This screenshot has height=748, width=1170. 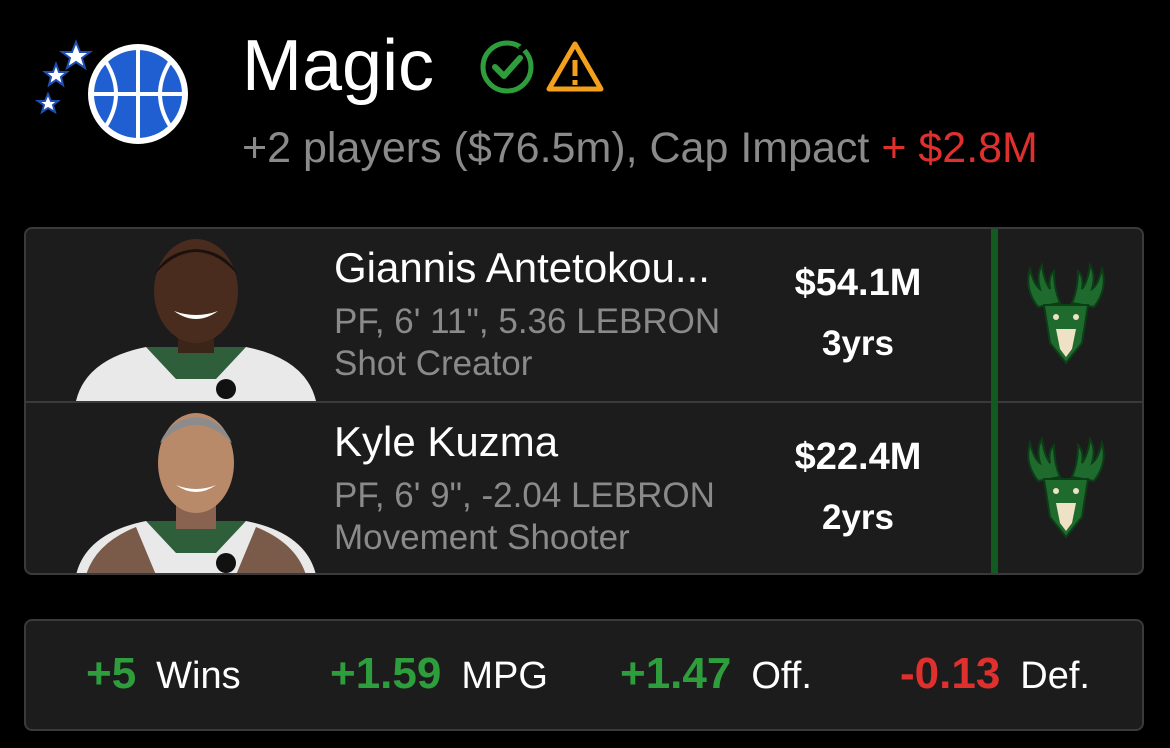 I want to click on stat-defense: -0.13 Def., so click(x=995, y=674).